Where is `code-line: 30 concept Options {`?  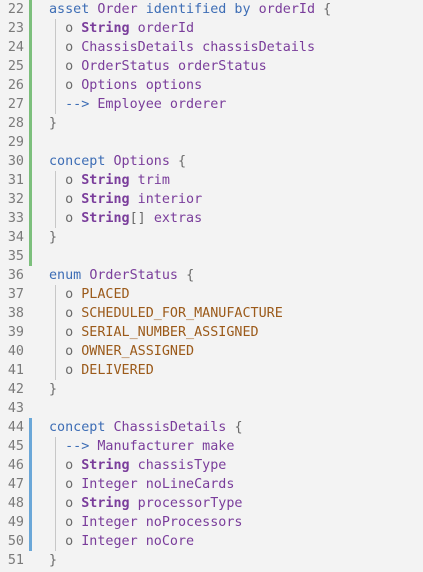
code-line: 30 concept Options { is located at coordinates (211, 161).